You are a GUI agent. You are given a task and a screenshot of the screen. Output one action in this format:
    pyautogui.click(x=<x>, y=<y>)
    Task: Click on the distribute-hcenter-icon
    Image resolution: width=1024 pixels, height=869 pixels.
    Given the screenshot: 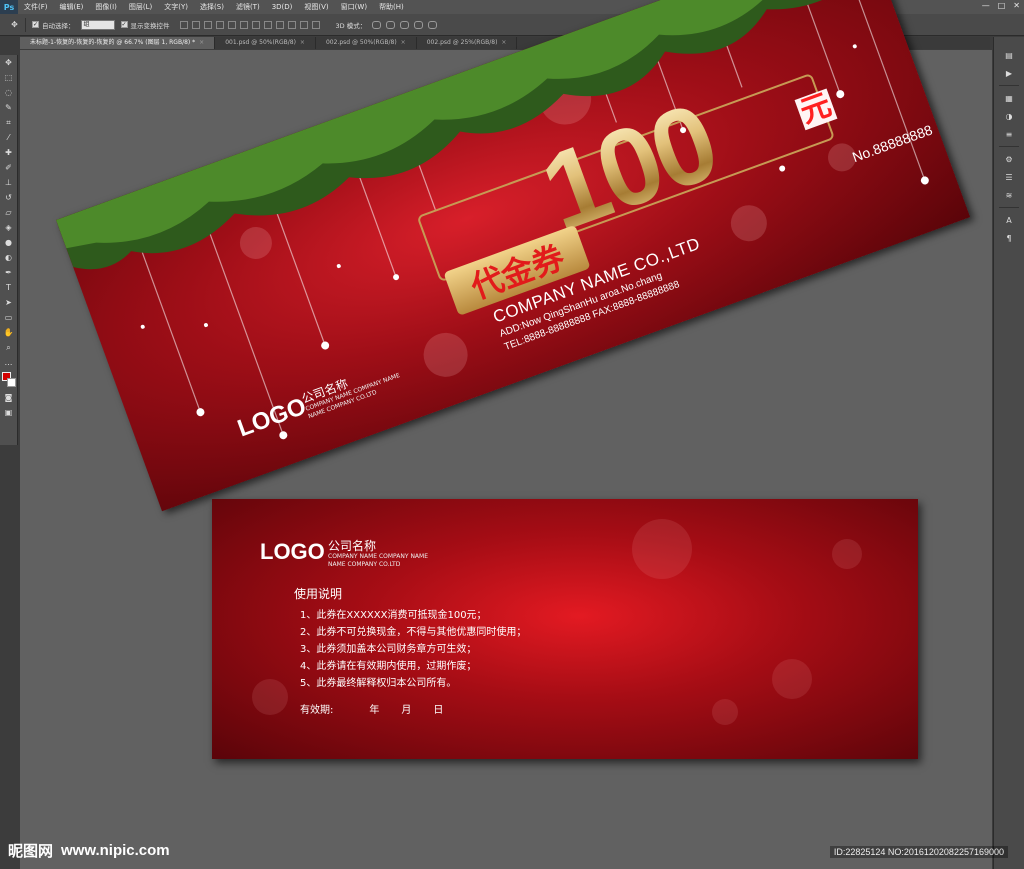 What is the action you would take?
    pyautogui.click(x=303, y=24)
    